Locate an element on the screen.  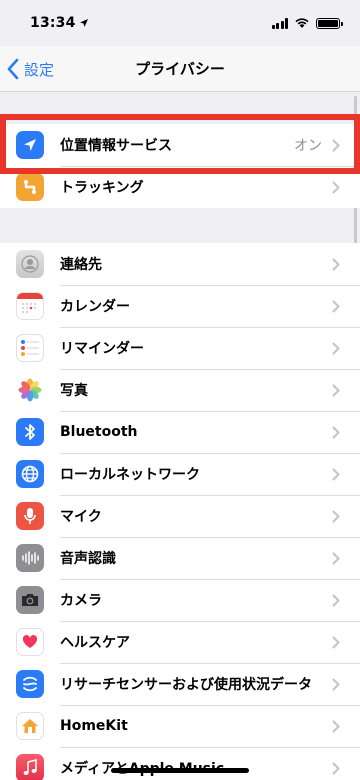
back-button: 設定 is located at coordinates (30, 69).